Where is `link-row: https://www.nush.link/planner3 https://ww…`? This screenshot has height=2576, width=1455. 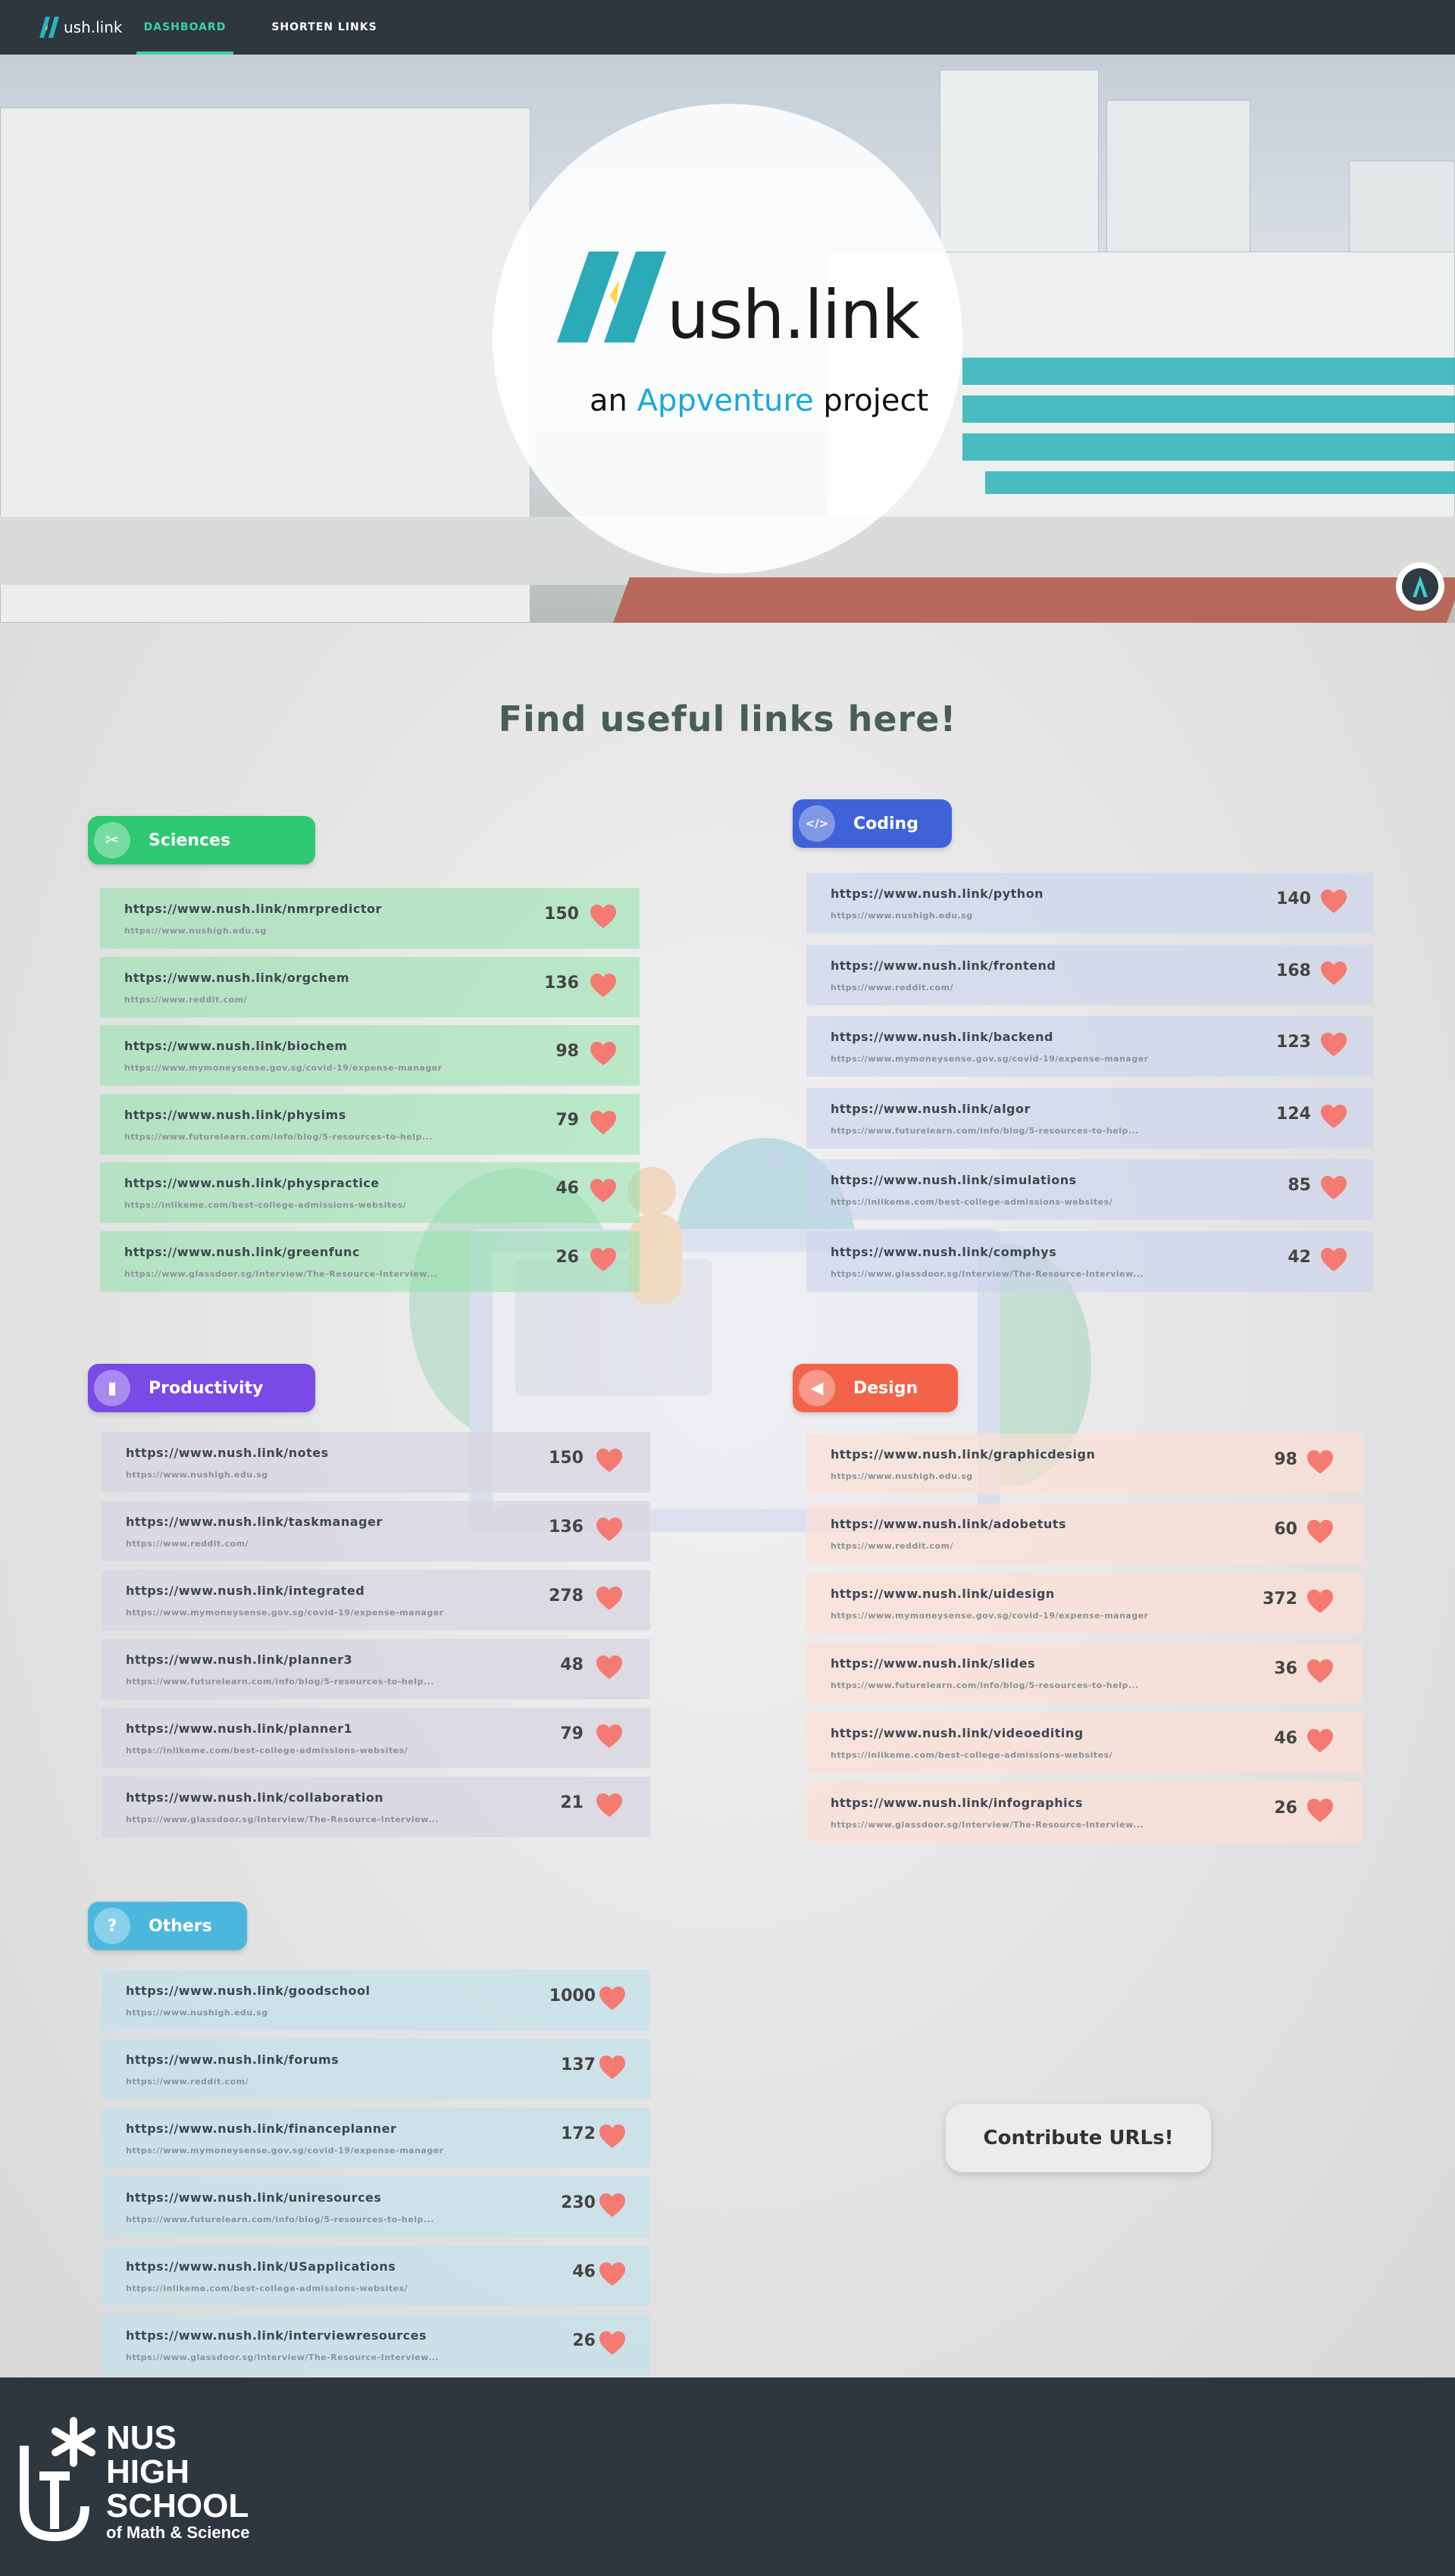 link-row: https://www.nush.link/planner3 https://ww… is located at coordinates (376, 1669).